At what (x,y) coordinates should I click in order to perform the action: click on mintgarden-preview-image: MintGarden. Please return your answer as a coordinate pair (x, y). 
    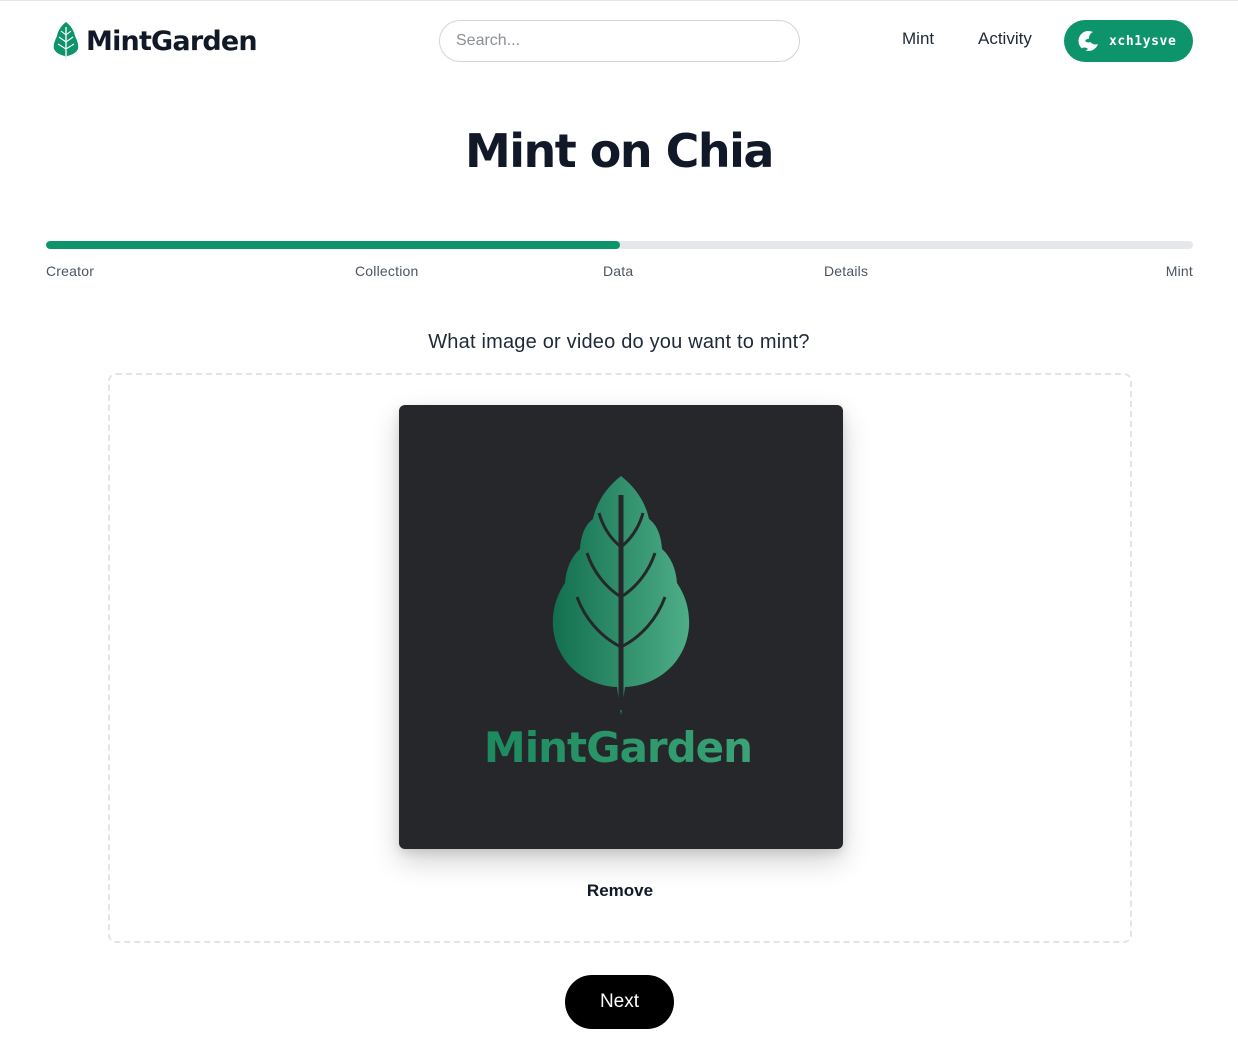
    Looking at the image, I should click on (618, 624).